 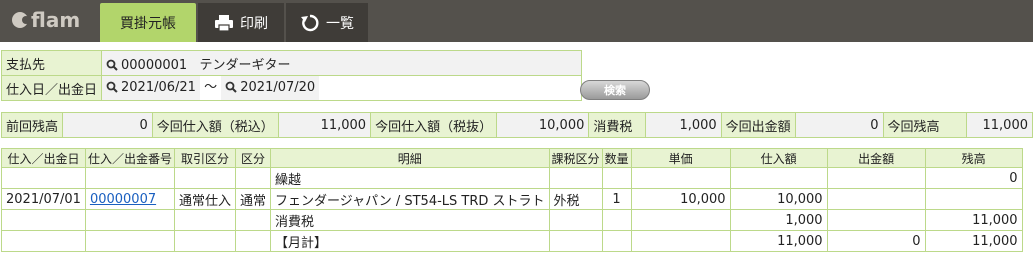 What do you see at coordinates (154, 65) in the screenshot?
I see `supplier-code: 00000001` at bounding box center [154, 65].